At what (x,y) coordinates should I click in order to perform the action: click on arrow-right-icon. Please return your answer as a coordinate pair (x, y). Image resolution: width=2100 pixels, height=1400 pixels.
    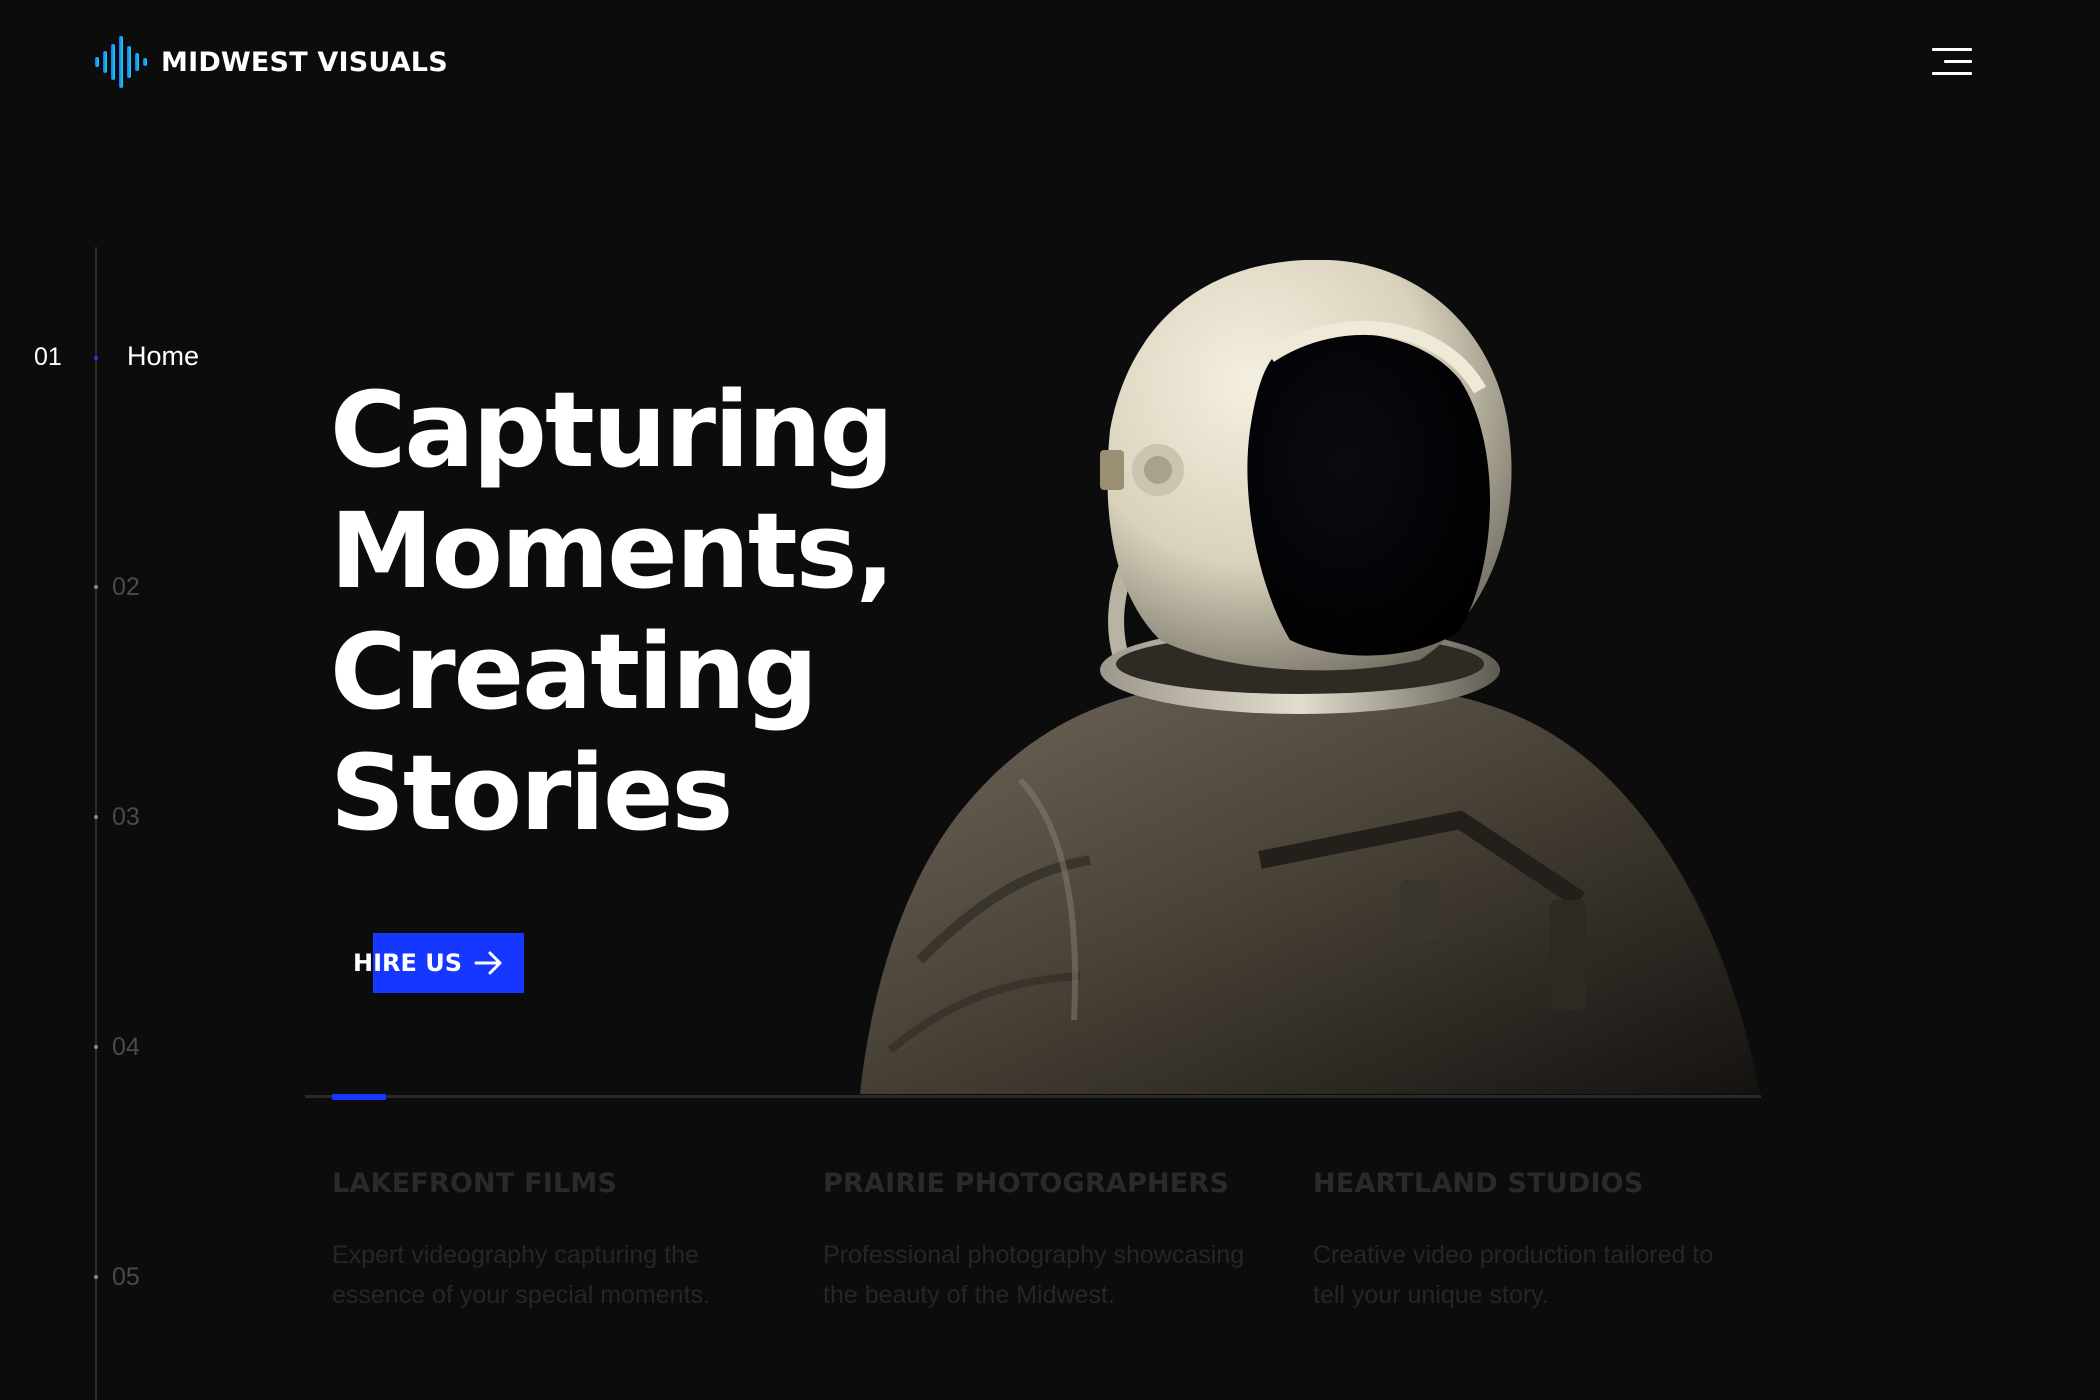
    Looking at the image, I should click on (488, 963).